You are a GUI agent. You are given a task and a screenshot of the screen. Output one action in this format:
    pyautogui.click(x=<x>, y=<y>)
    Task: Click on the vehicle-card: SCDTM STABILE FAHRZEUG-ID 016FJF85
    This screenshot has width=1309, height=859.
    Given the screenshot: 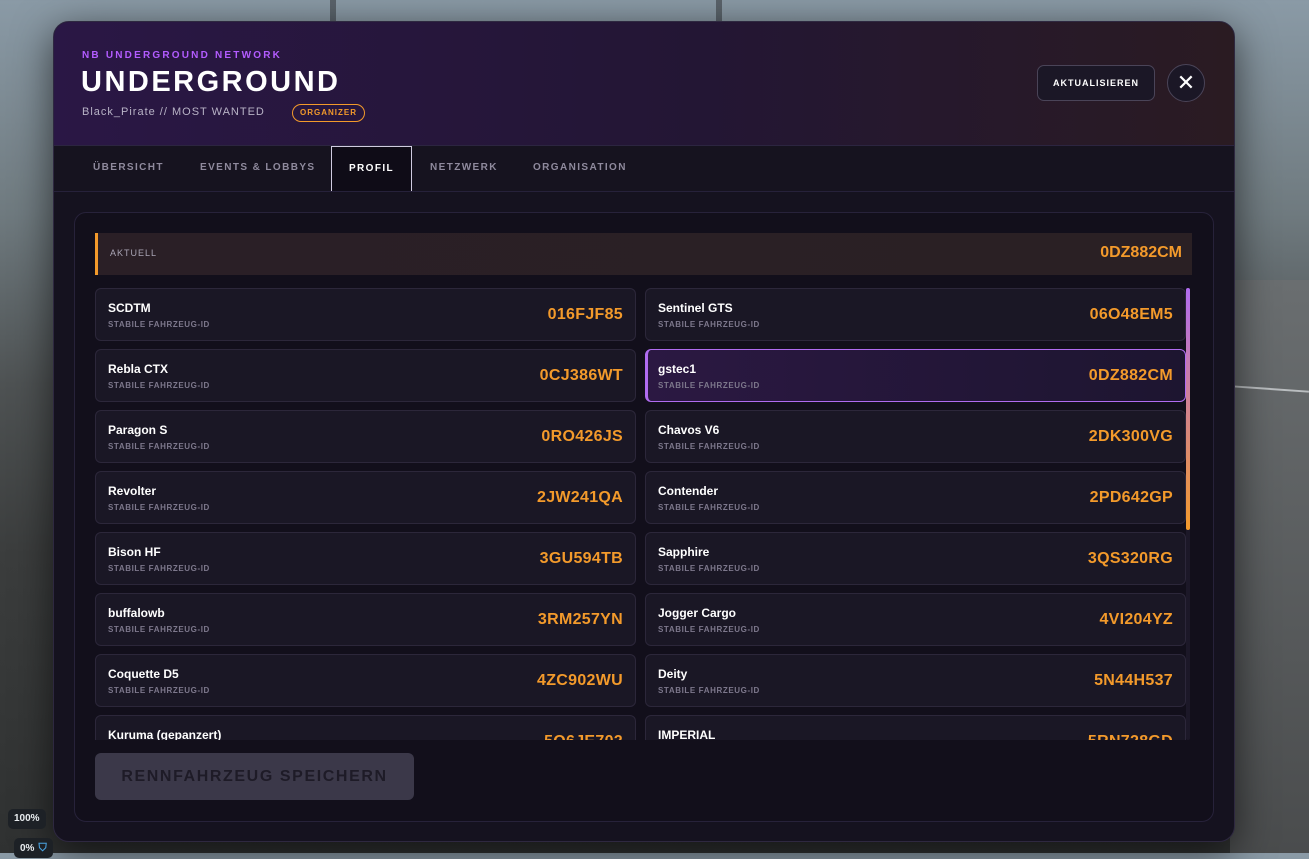 What is the action you would take?
    pyautogui.click(x=365, y=314)
    